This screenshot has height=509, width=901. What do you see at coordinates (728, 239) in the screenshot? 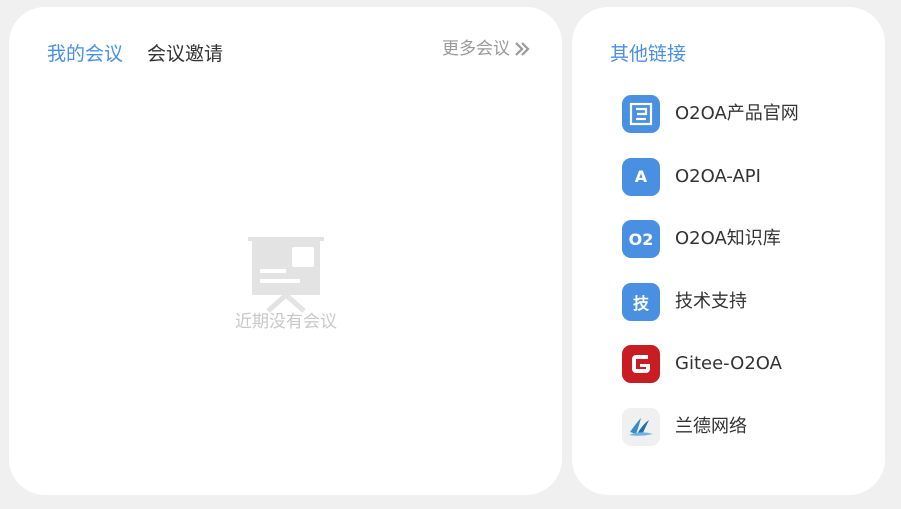
I see `link-label: O2OA知识库` at bounding box center [728, 239].